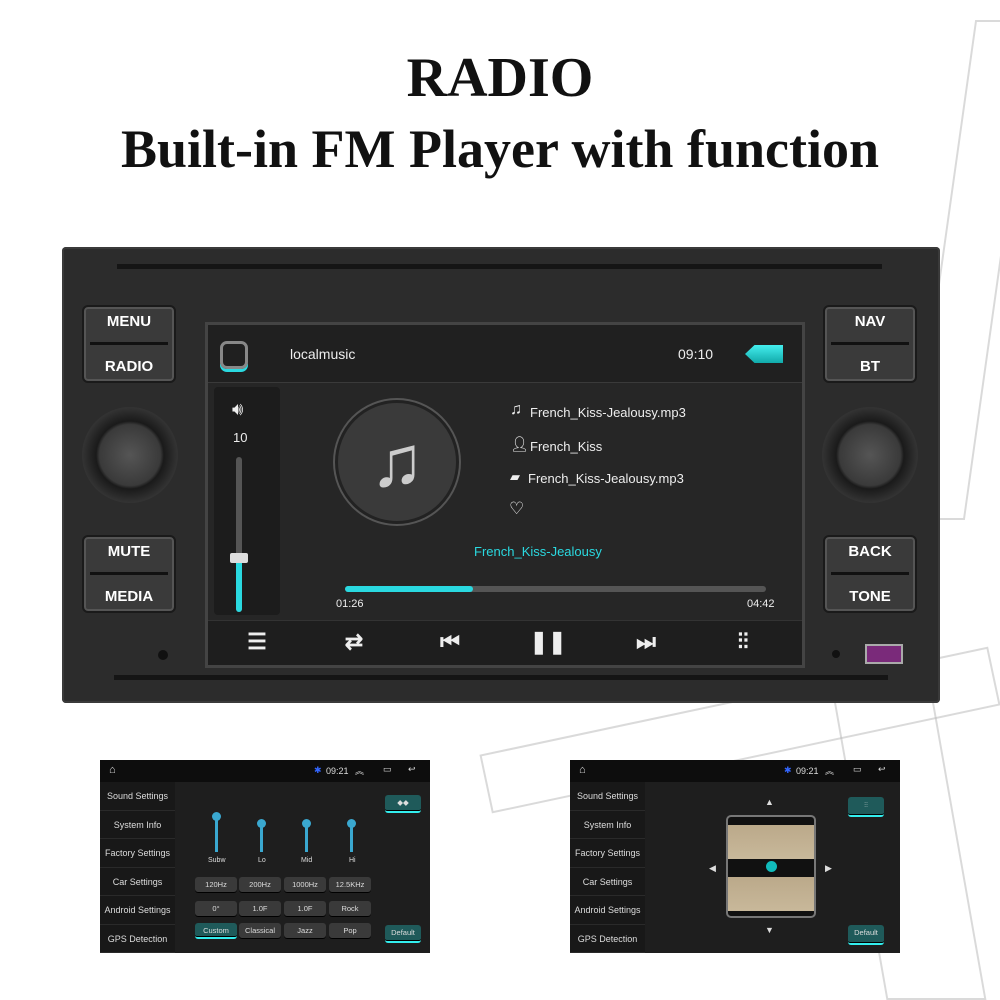 Image resolution: width=1000 pixels, height=1000 pixels. Describe the element at coordinates (257, 642) in the screenshot. I see `playlist-icon: ☰` at that location.